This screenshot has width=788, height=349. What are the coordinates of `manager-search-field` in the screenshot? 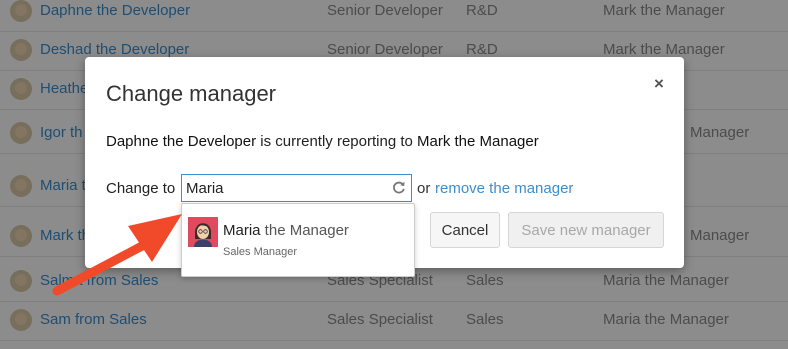 It's located at (296, 188).